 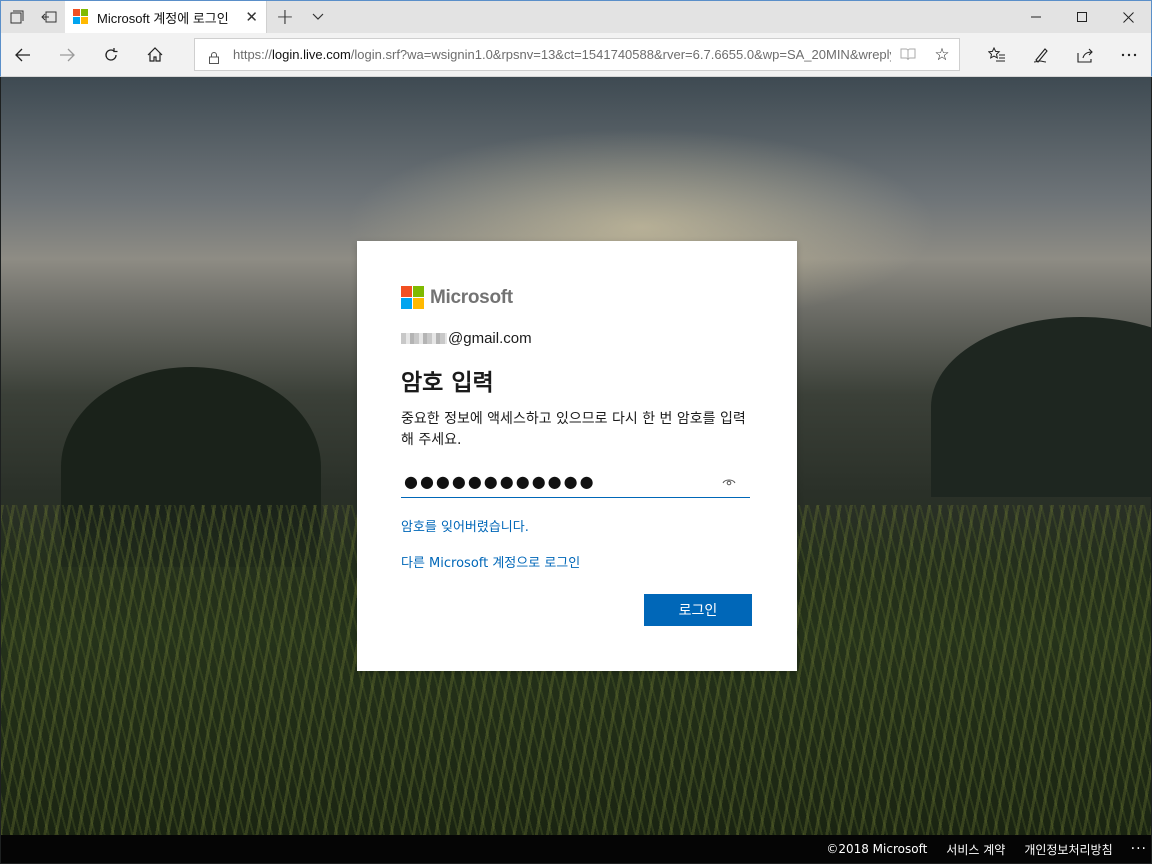 What do you see at coordinates (67, 55) in the screenshot?
I see `forward-arrow-icon` at bounding box center [67, 55].